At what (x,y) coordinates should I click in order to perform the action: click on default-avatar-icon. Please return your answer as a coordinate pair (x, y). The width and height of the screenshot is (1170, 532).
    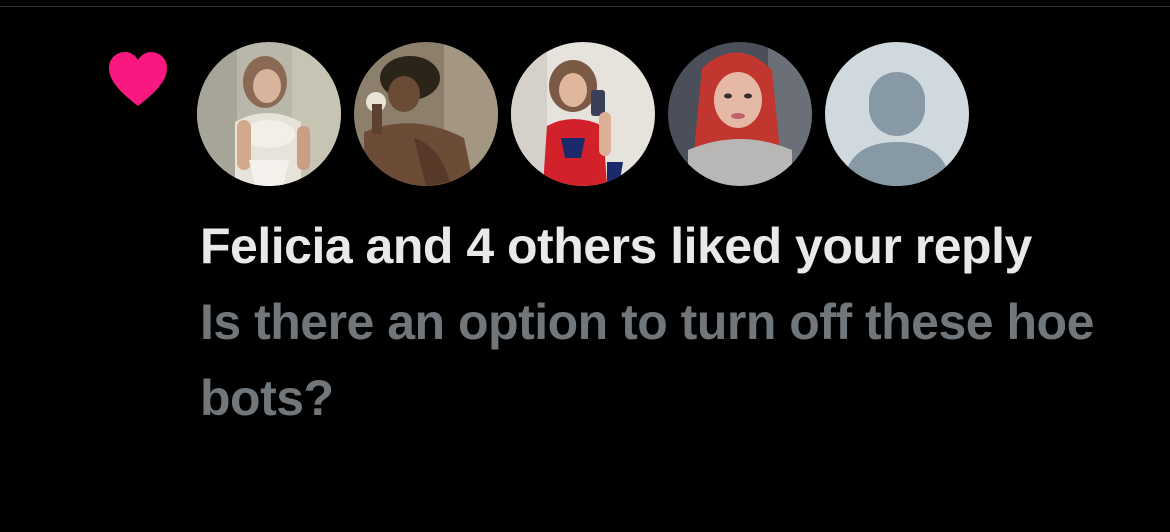
    Looking at the image, I should click on (897, 114).